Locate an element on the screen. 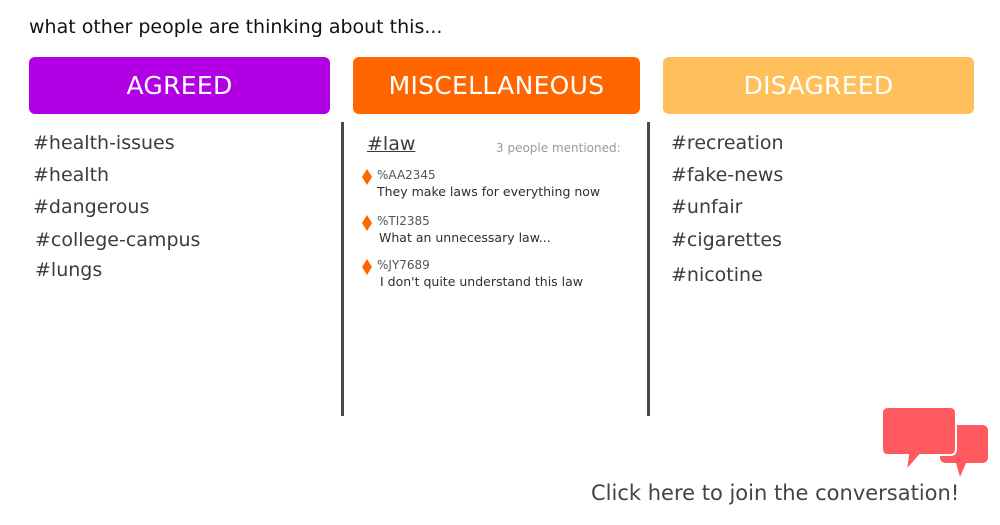 The image size is (1000, 525). miscellaneous-header: MISCELLANEOUS is located at coordinates (496, 85).